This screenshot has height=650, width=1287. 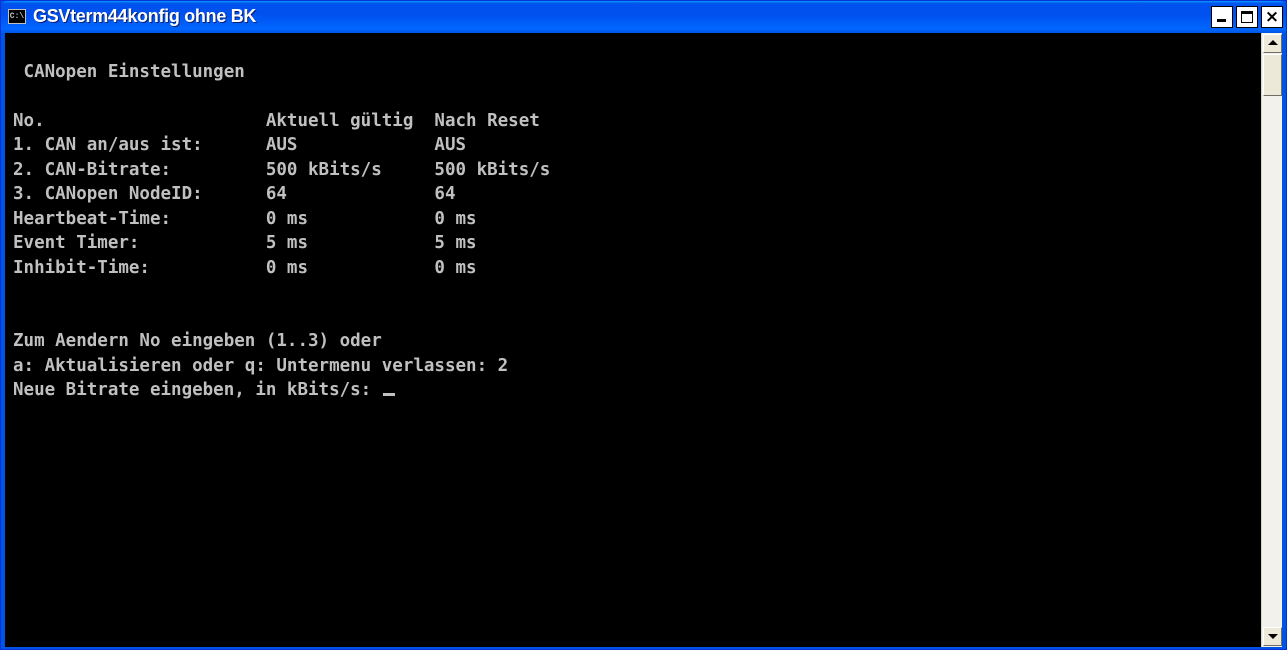 I want to click on title-bar: C:\ GSVterm44konfig ohne BK ×, so click(x=643, y=17).